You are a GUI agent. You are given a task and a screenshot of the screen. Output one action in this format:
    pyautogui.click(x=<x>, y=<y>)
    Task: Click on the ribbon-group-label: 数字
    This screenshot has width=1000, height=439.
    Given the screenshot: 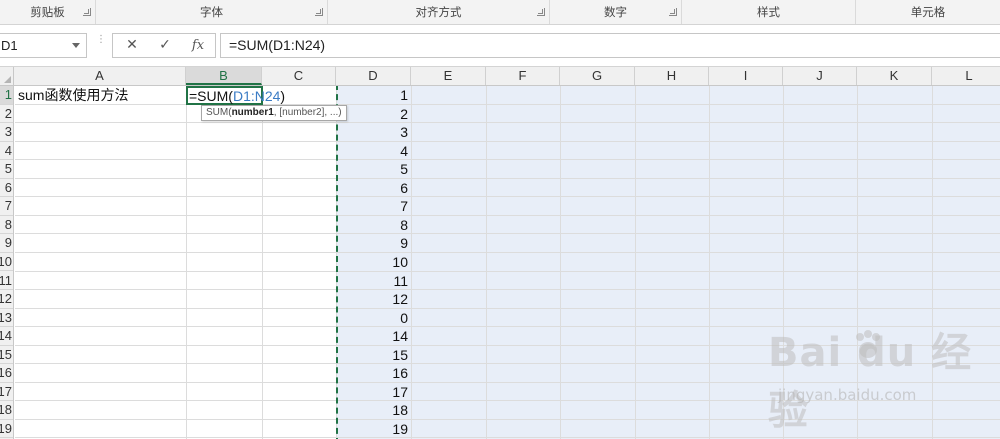 What is the action you would take?
    pyautogui.click(x=615, y=12)
    